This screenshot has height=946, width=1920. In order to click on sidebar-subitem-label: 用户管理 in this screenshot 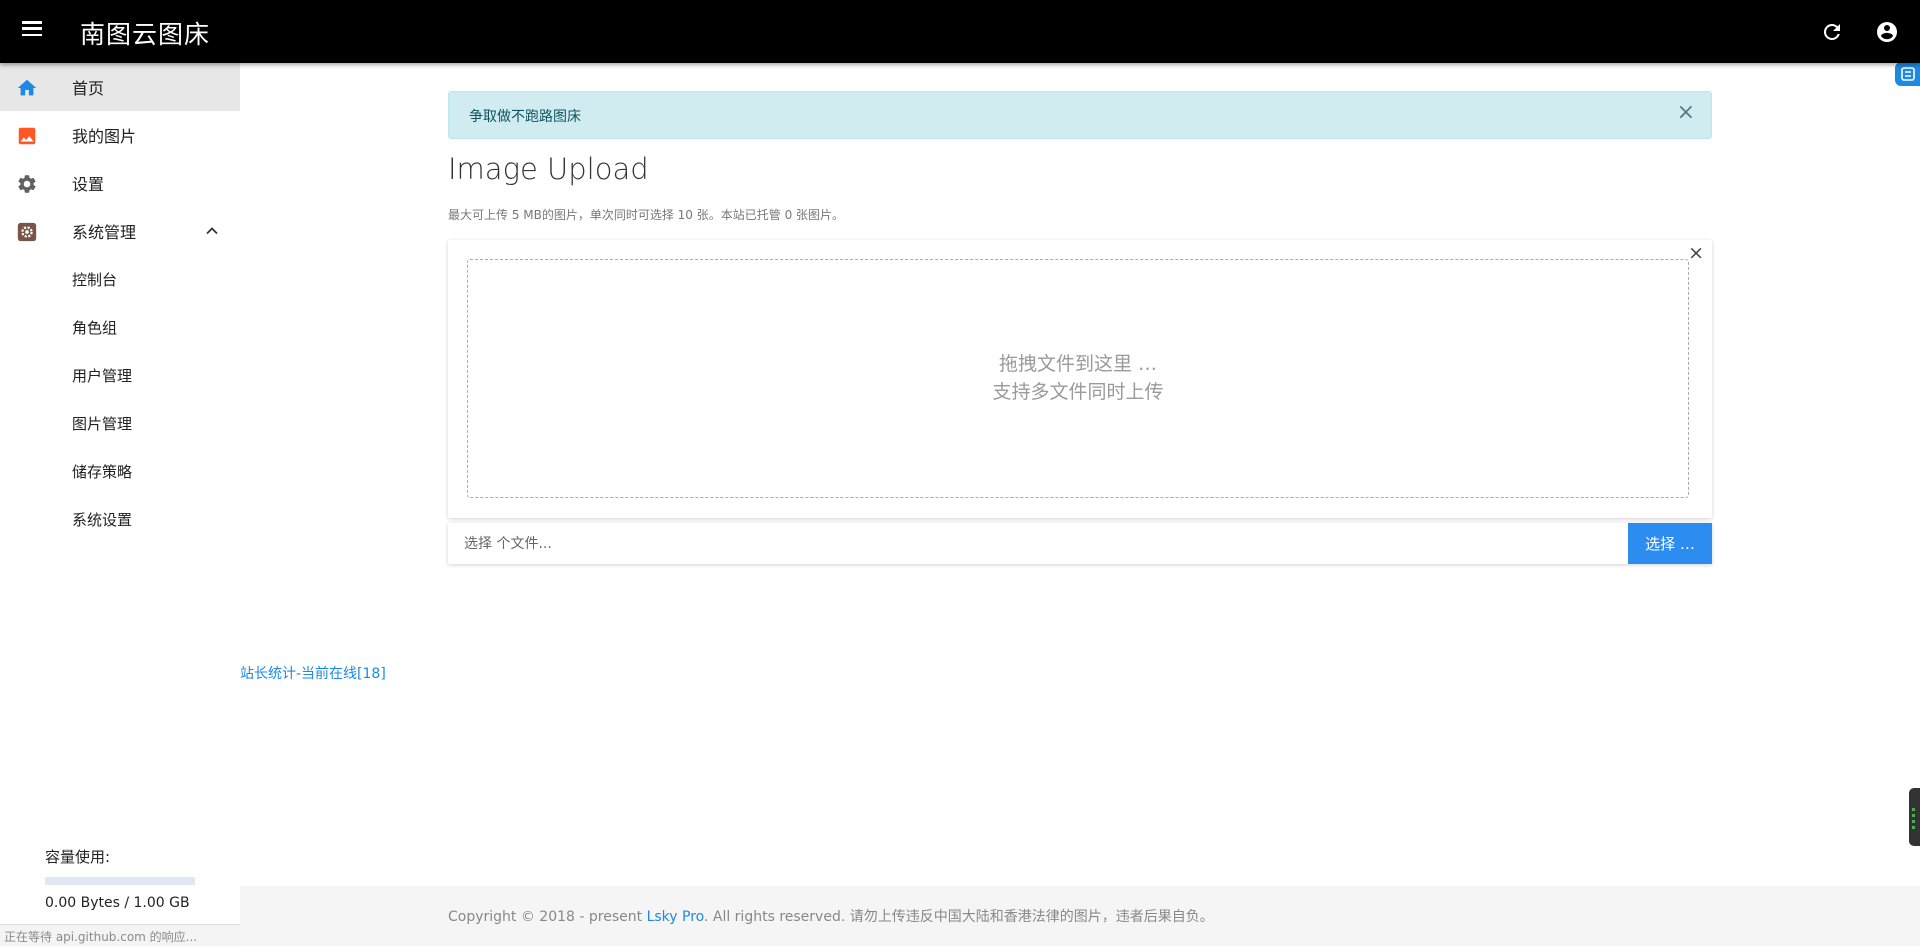, I will do `click(102, 375)`.